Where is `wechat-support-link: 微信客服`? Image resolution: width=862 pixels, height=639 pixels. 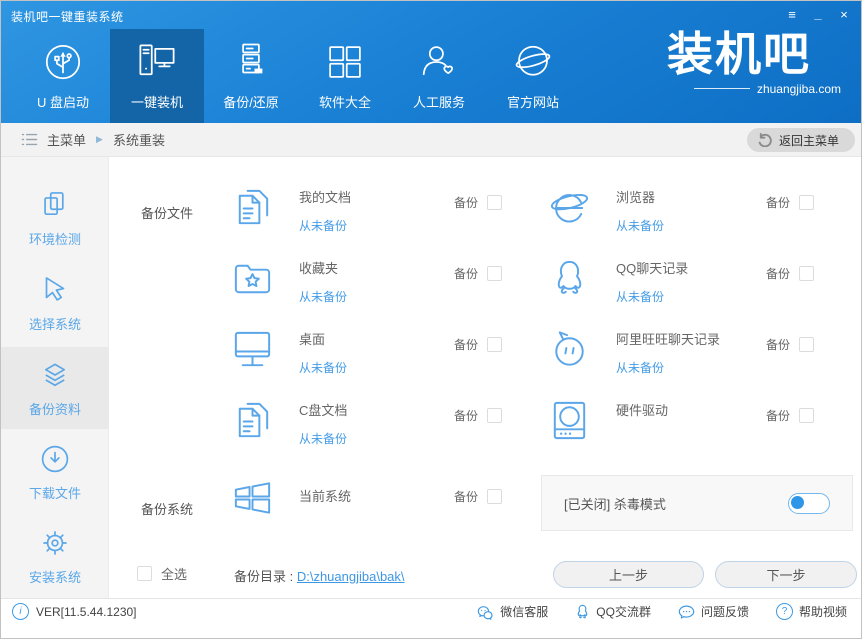 wechat-support-link: 微信客服 is located at coordinates (512, 611).